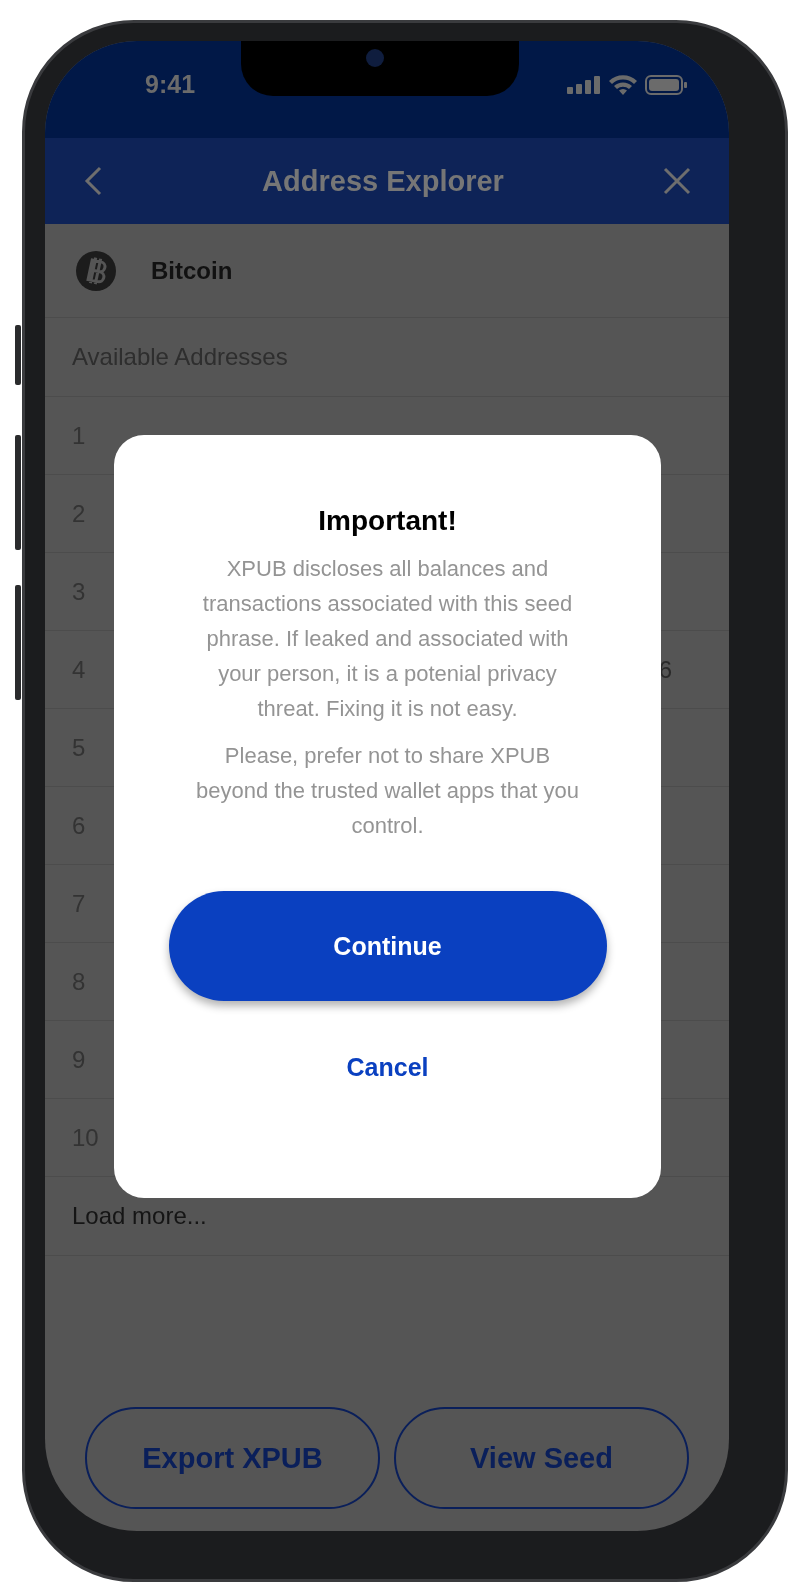 The image size is (800, 1596). Describe the element at coordinates (677, 181) in the screenshot. I see `close-icon` at that location.